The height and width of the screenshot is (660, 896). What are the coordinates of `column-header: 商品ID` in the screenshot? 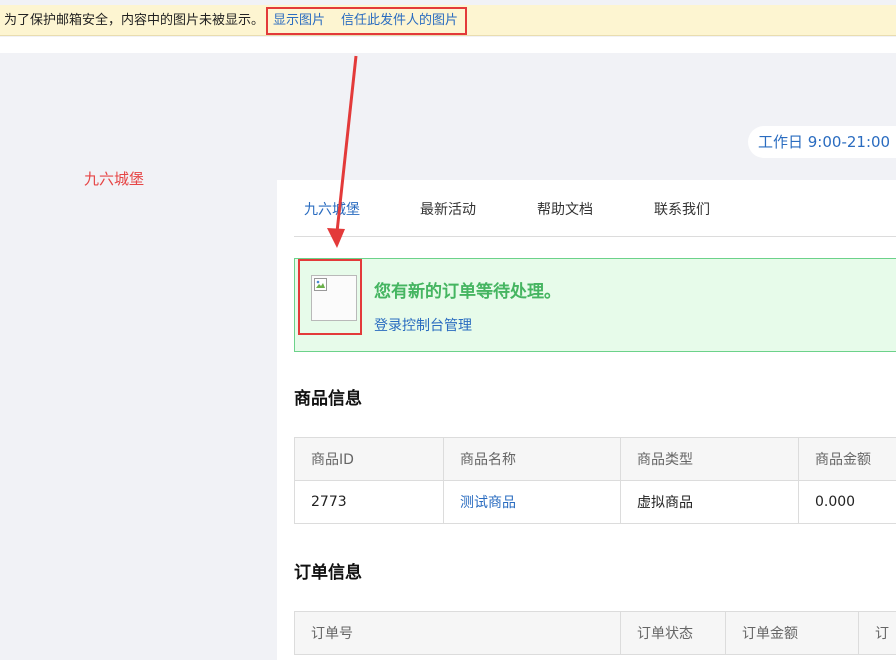 It's located at (369, 459).